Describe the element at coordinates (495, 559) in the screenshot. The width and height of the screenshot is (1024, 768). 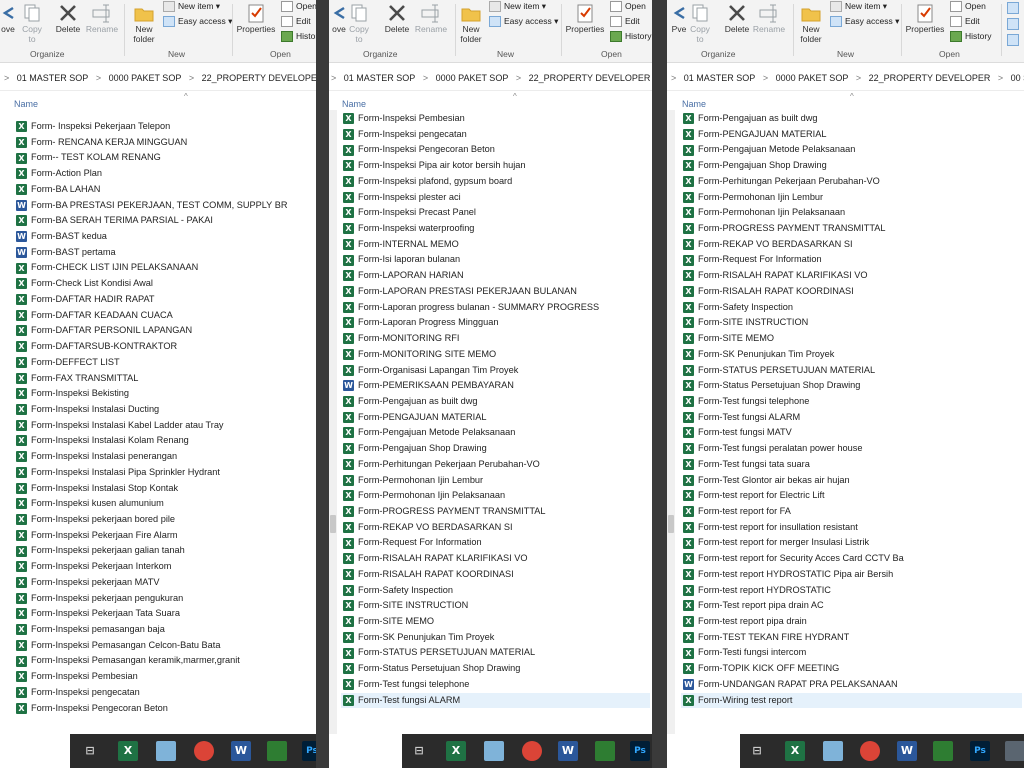
I see `file-row: X Form-RISALAH RAPAT KLARIFIKASI VO` at that location.